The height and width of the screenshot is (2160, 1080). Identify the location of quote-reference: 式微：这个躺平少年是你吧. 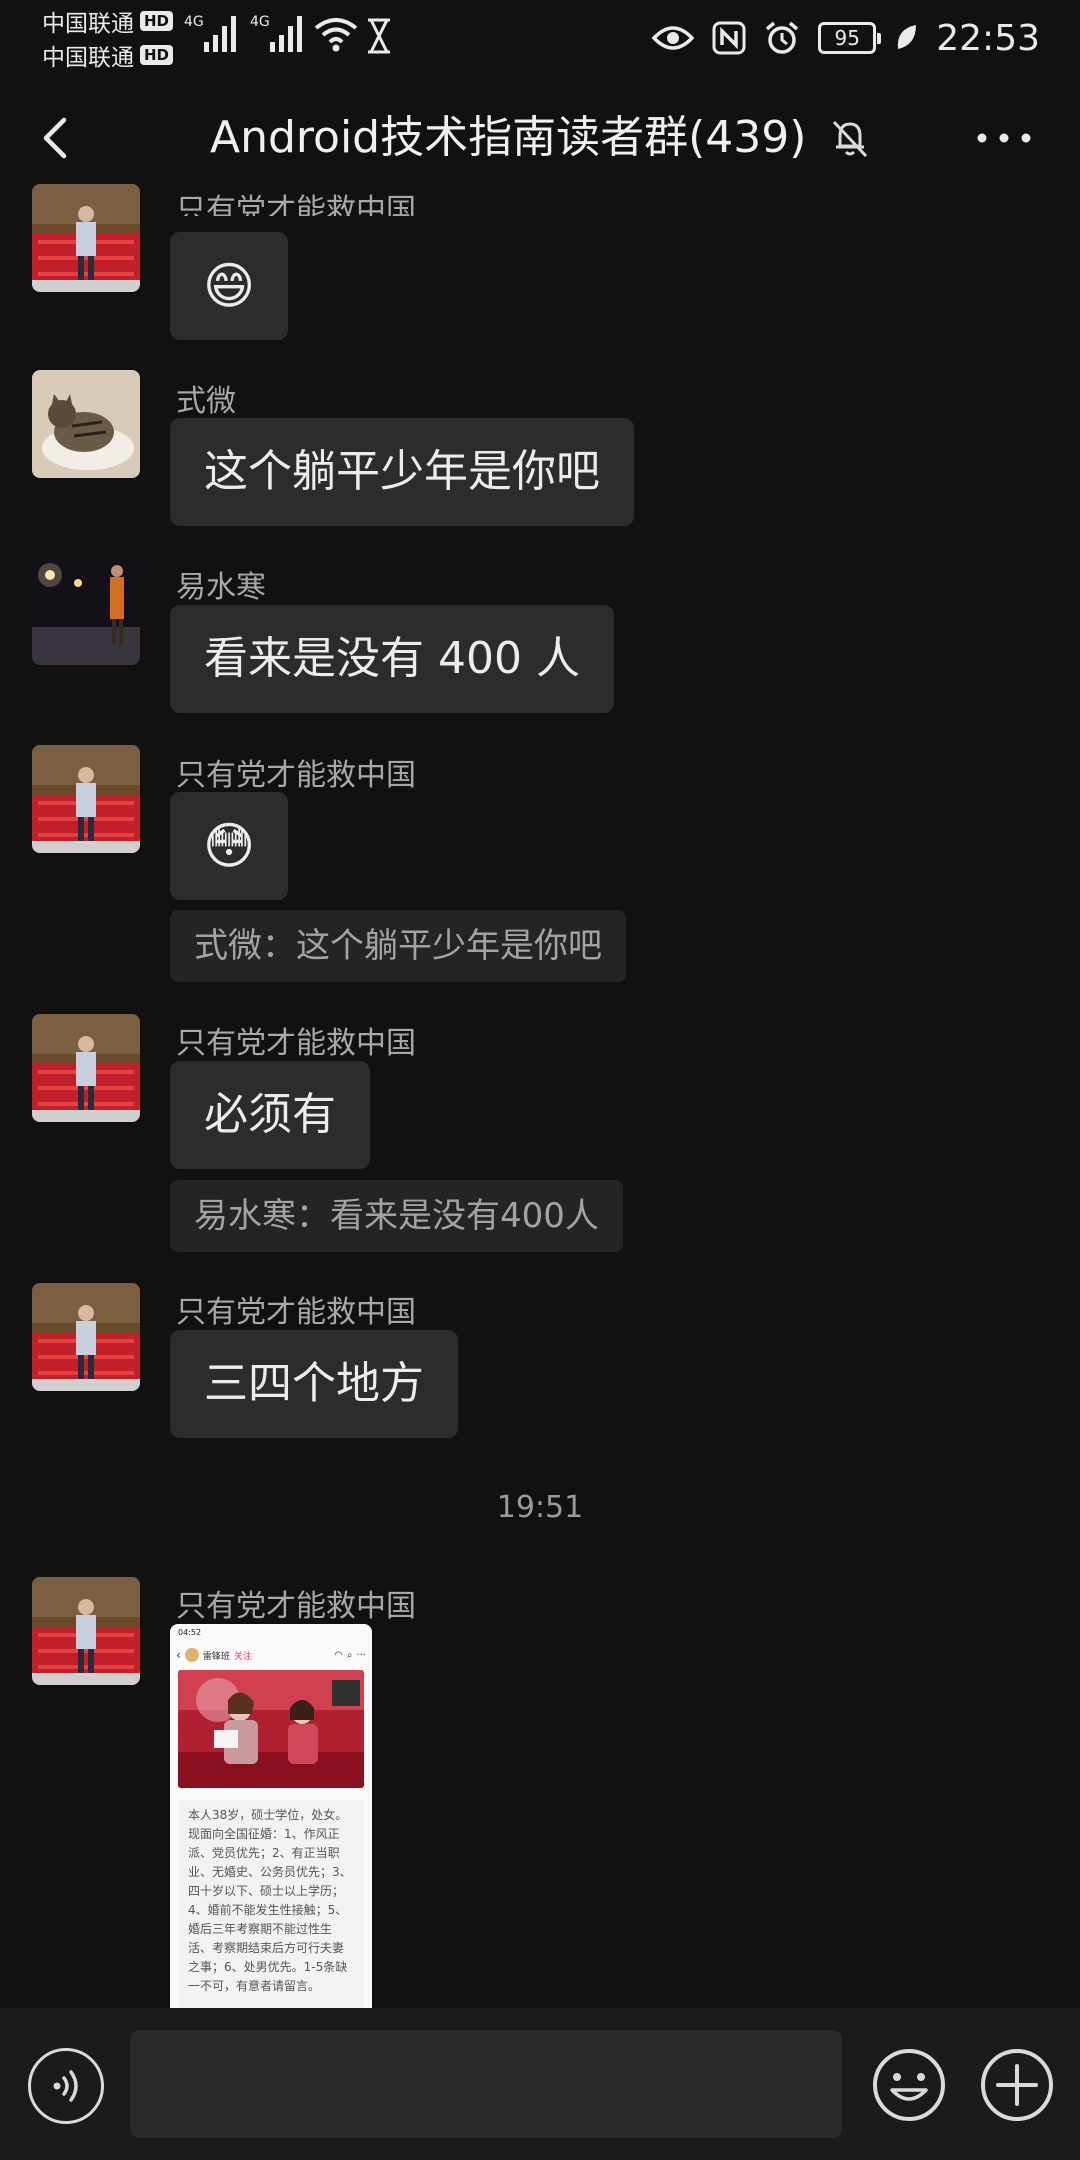
(398, 946).